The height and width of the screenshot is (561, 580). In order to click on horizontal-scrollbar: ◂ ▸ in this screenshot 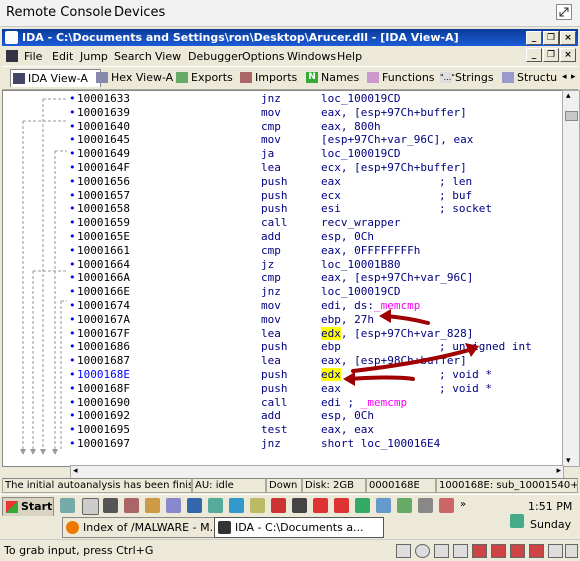, I will do `click(317, 472)`.